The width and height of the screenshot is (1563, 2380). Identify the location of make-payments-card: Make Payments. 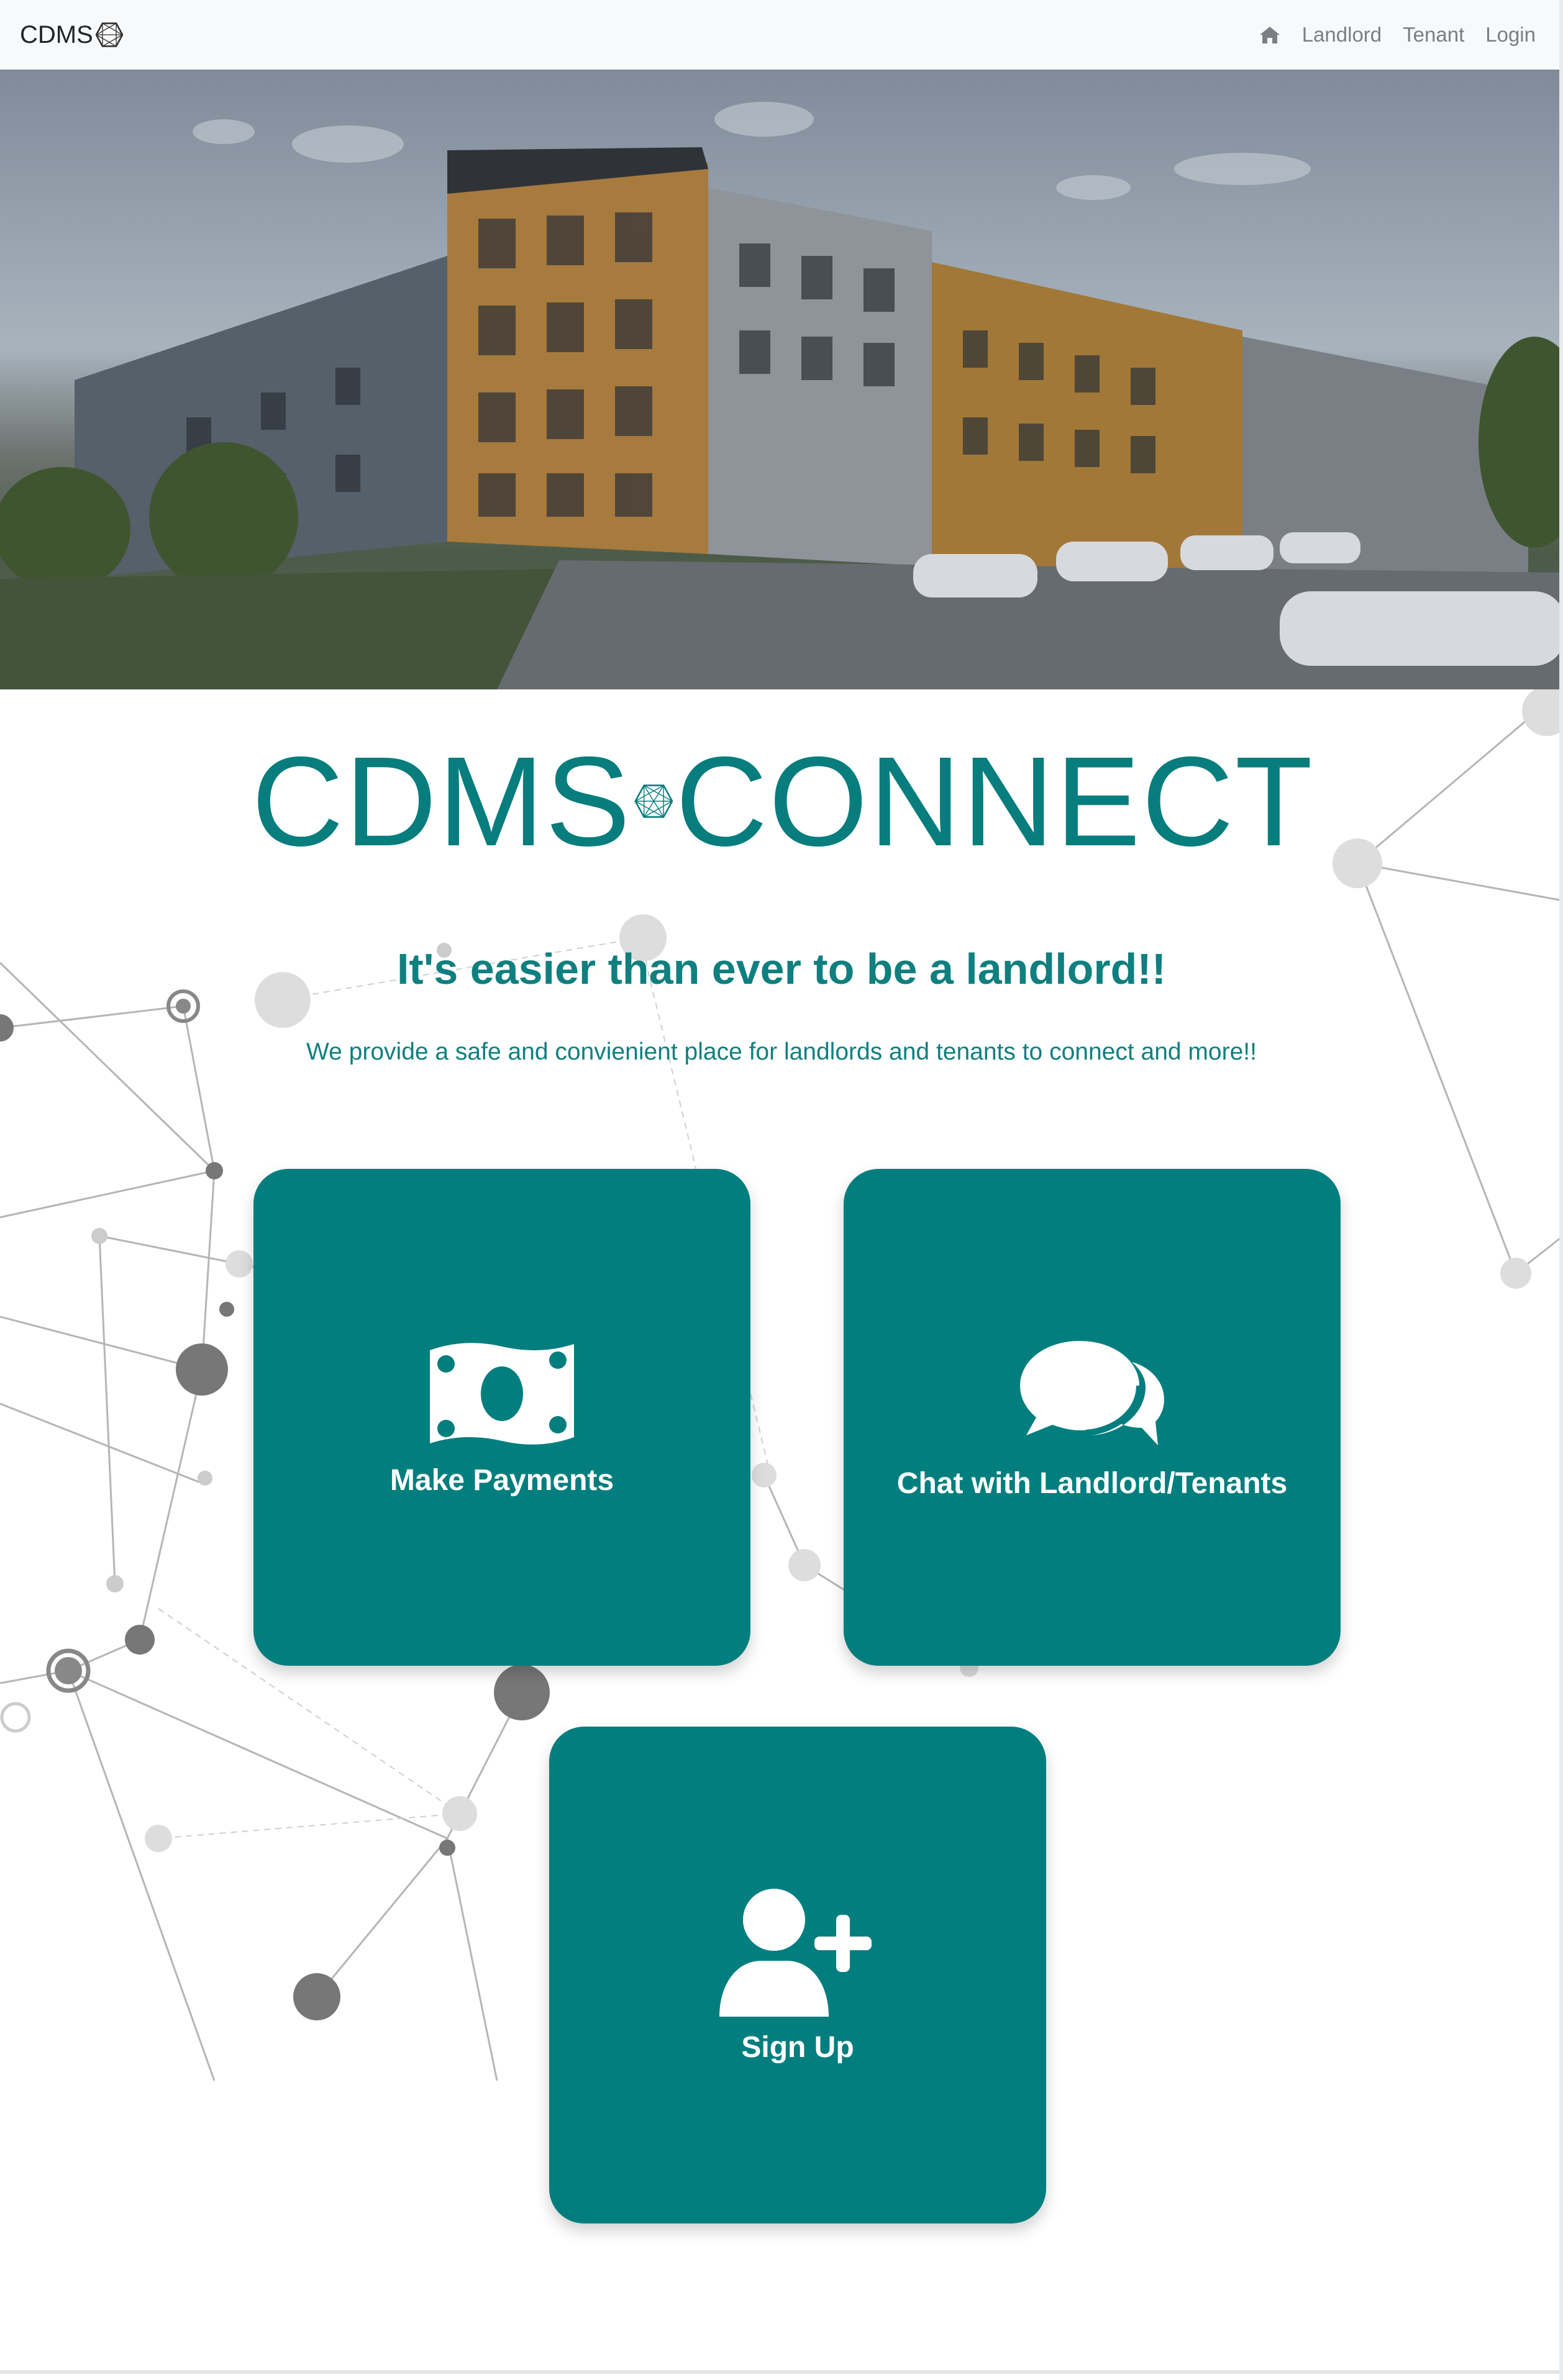
(501, 1418).